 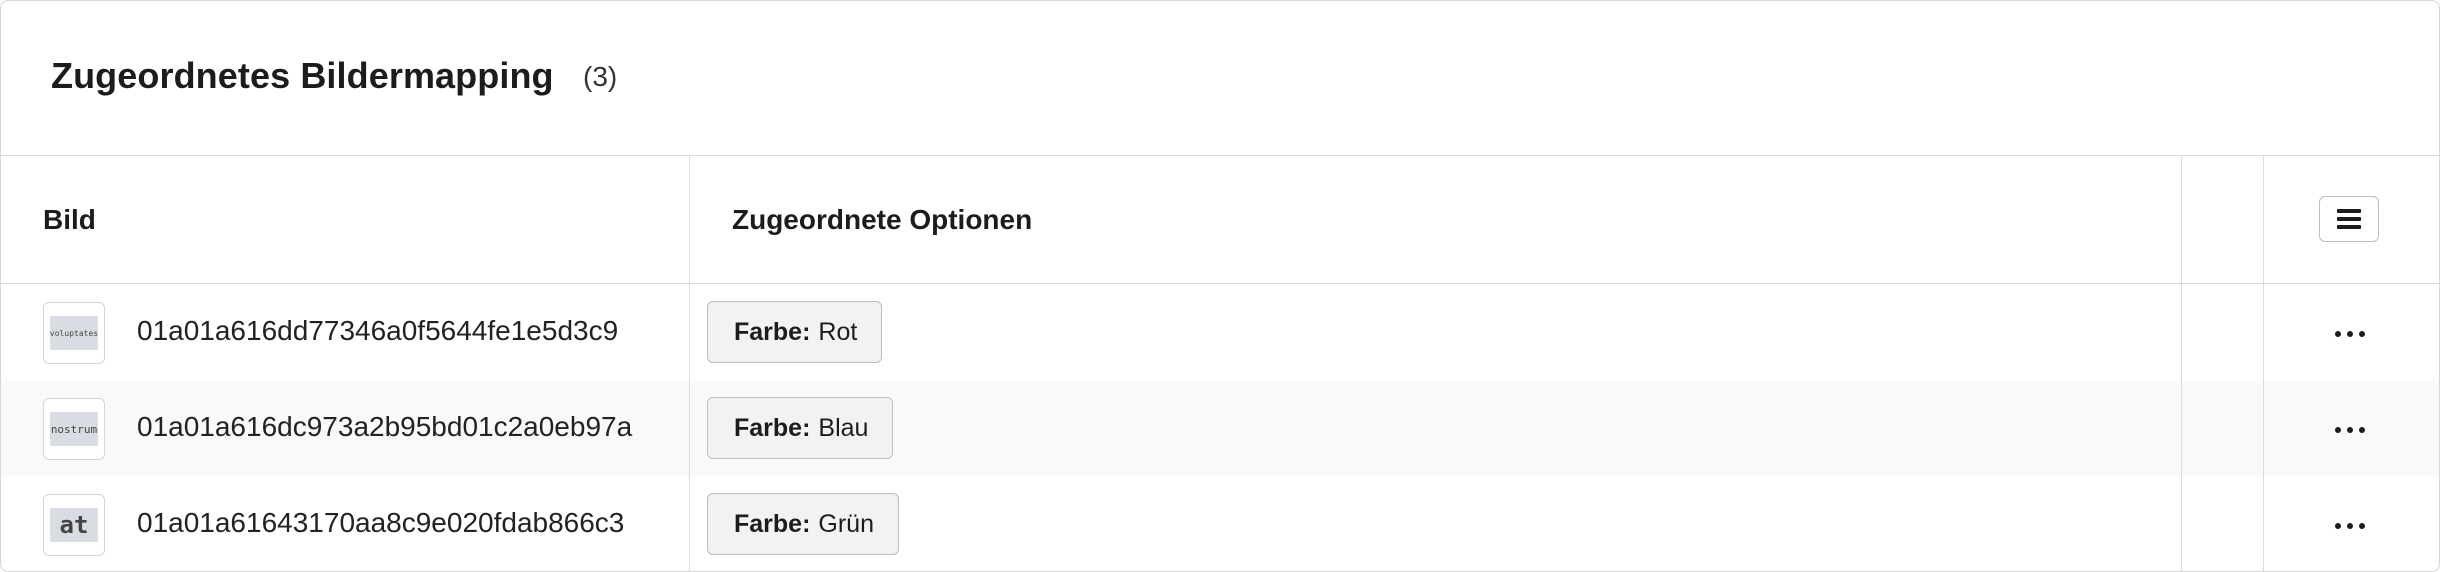 I want to click on column-menu-button, so click(x=2349, y=219).